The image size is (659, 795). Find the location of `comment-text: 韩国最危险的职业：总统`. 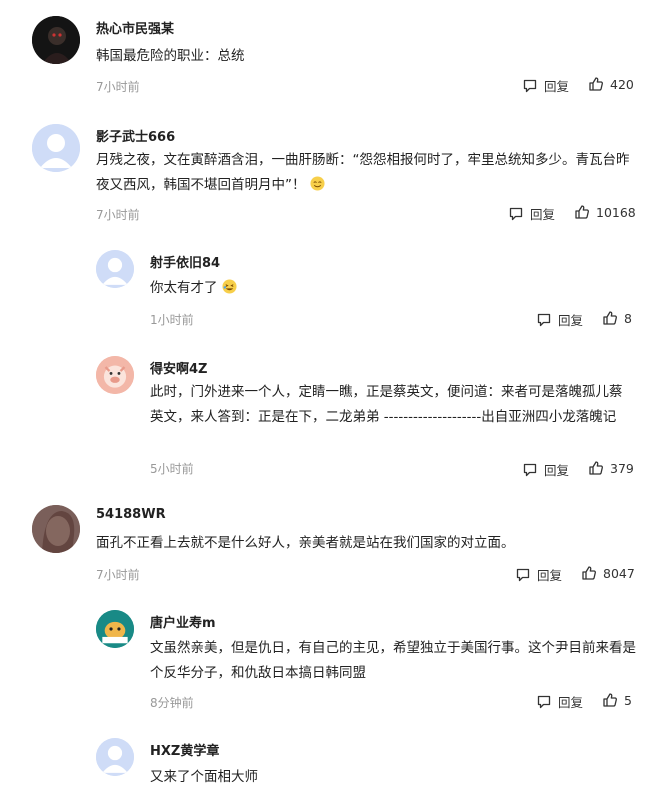

comment-text: 韩国最危险的职业：总统 is located at coordinates (170, 56).